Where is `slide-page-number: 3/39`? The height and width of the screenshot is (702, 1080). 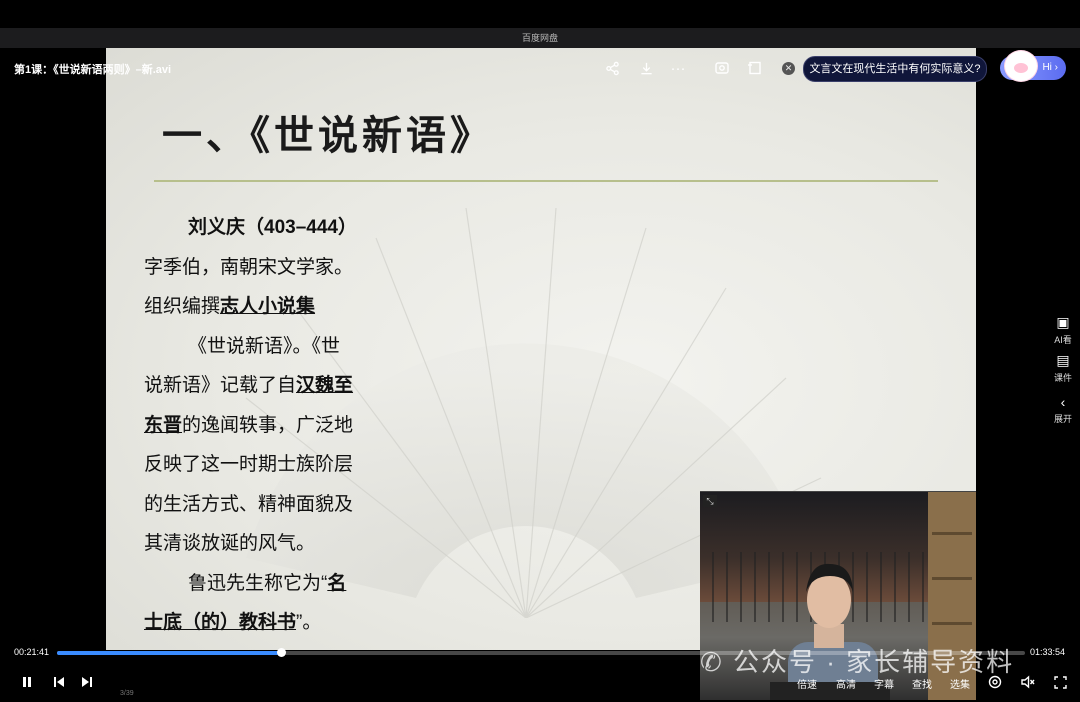
slide-page-number: 3/39 is located at coordinates (127, 693).